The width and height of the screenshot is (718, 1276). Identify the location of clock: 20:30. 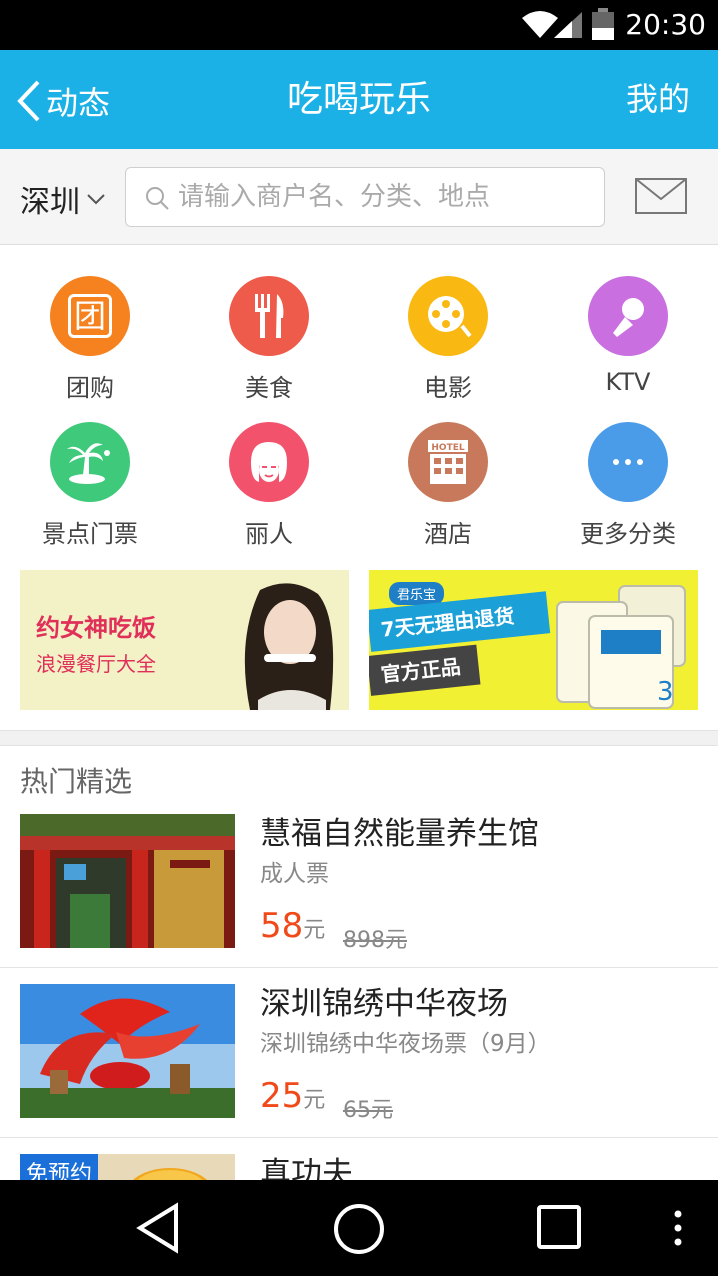
(665, 24).